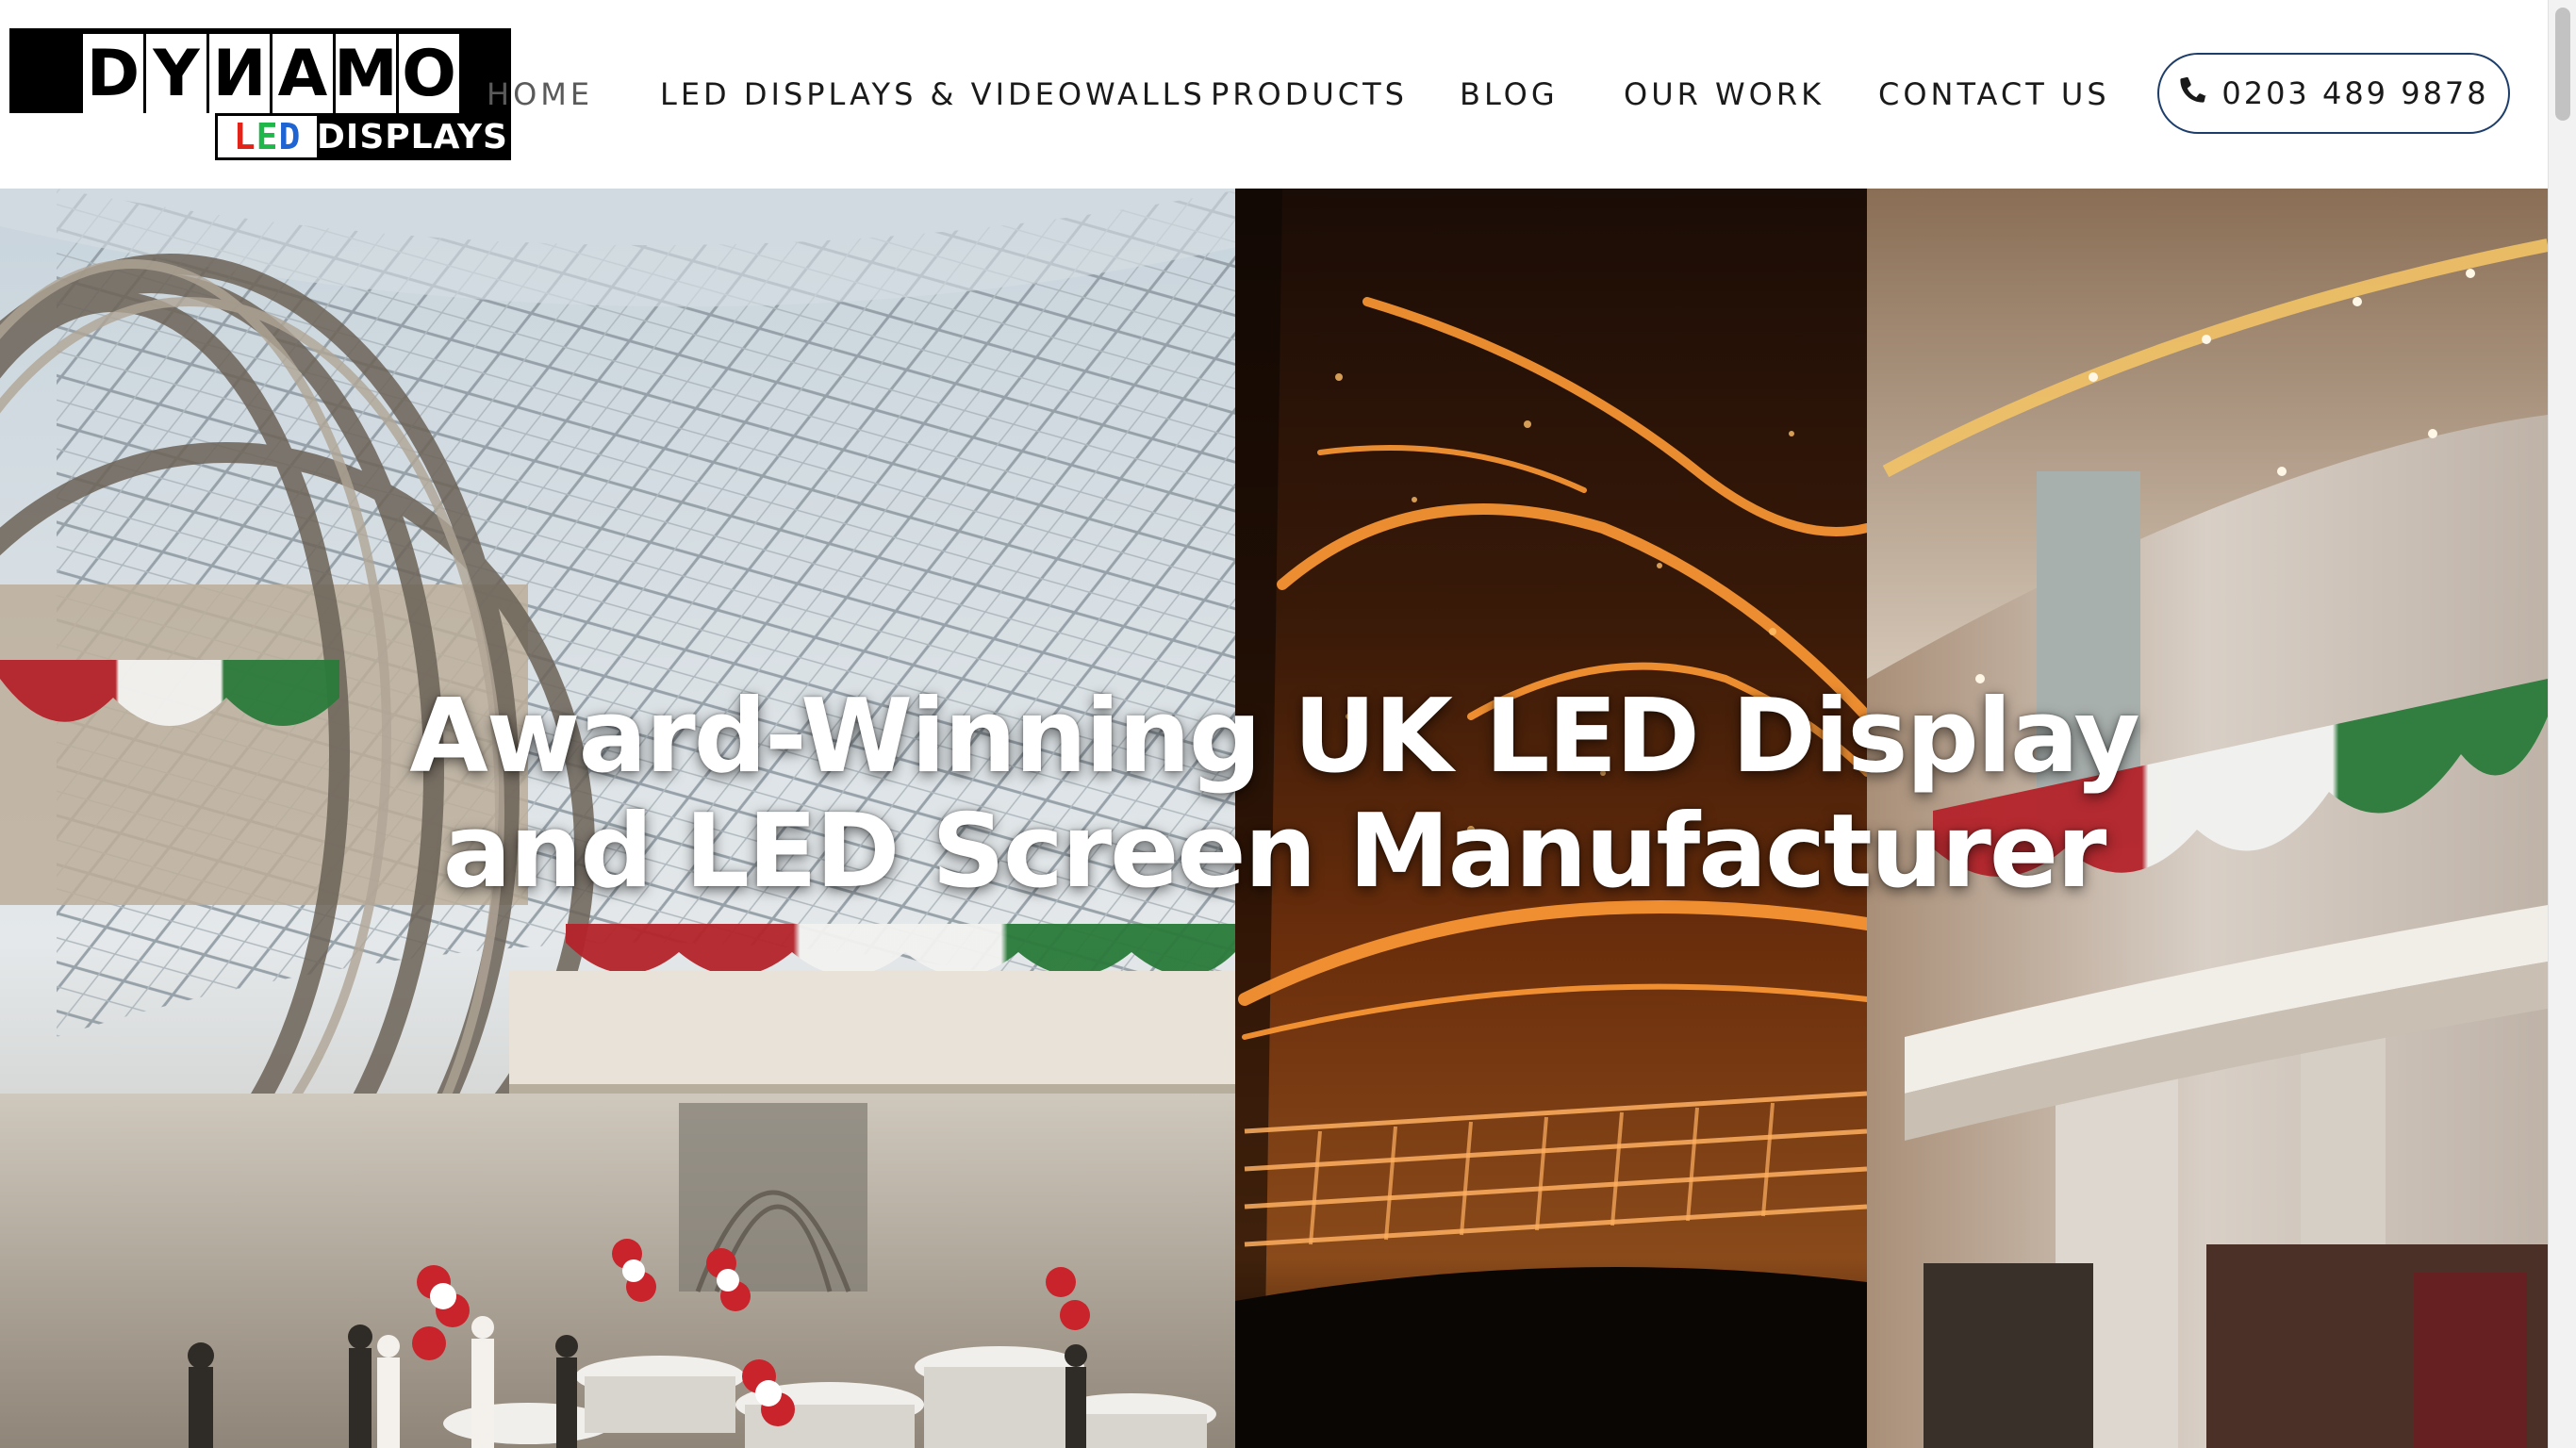 This screenshot has width=2576, height=1448. Describe the element at coordinates (540, 94) in the screenshot. I see `nav-home: HOME` at that location.